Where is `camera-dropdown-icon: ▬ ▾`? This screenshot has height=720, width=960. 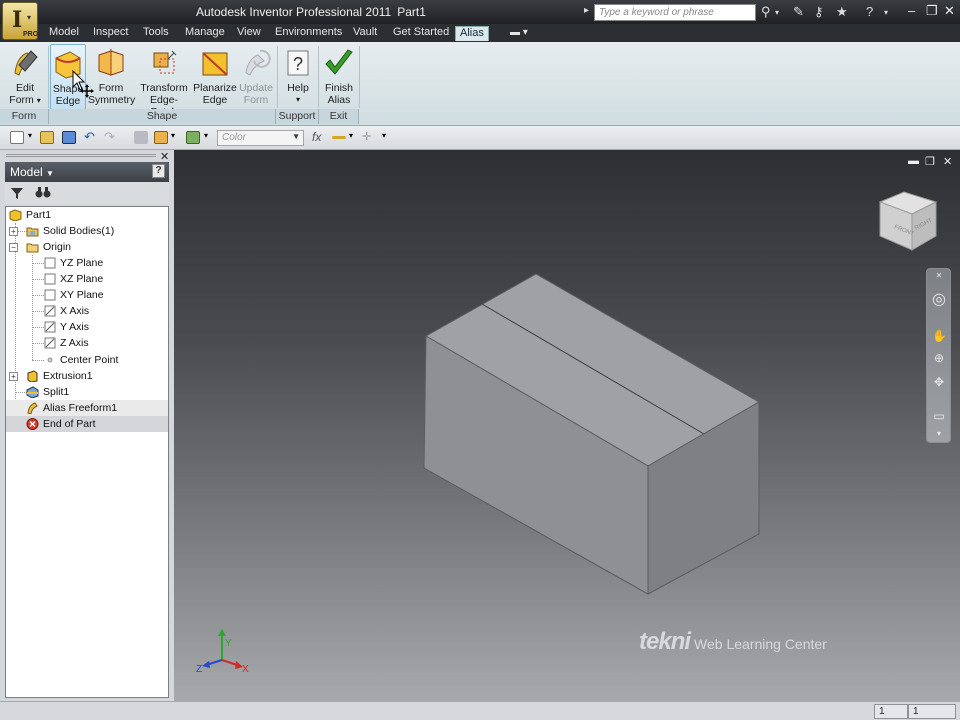 camera-dropdown-icon: ▬ ▾ is located at coordinates (519, 33).